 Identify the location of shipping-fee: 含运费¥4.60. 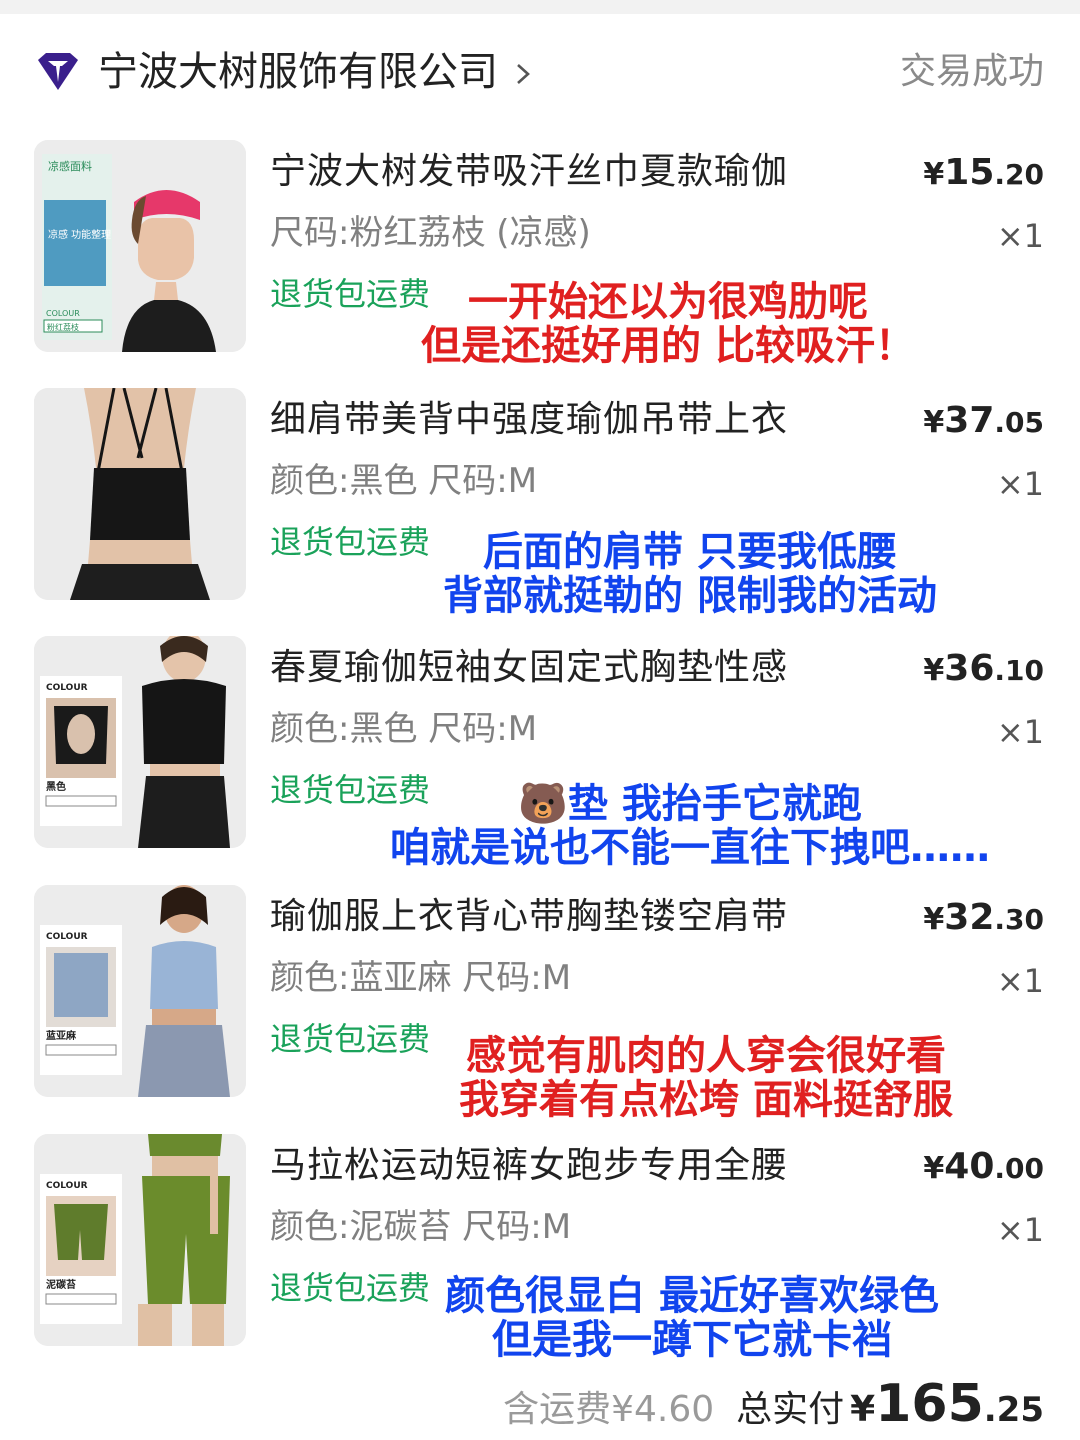
(609, 1409).